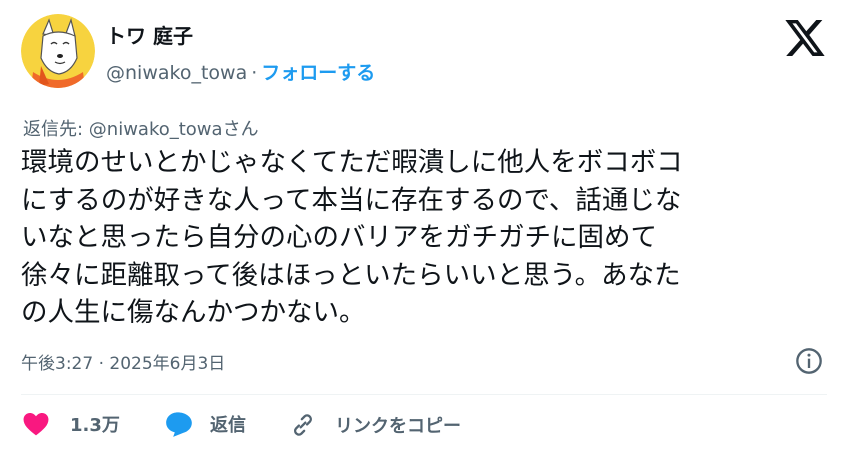 This screenshot has height=452, width=848. What do you see at coordinates (424, 394) in the screenshot?
I see `divider` at bounding box center [424, 394].